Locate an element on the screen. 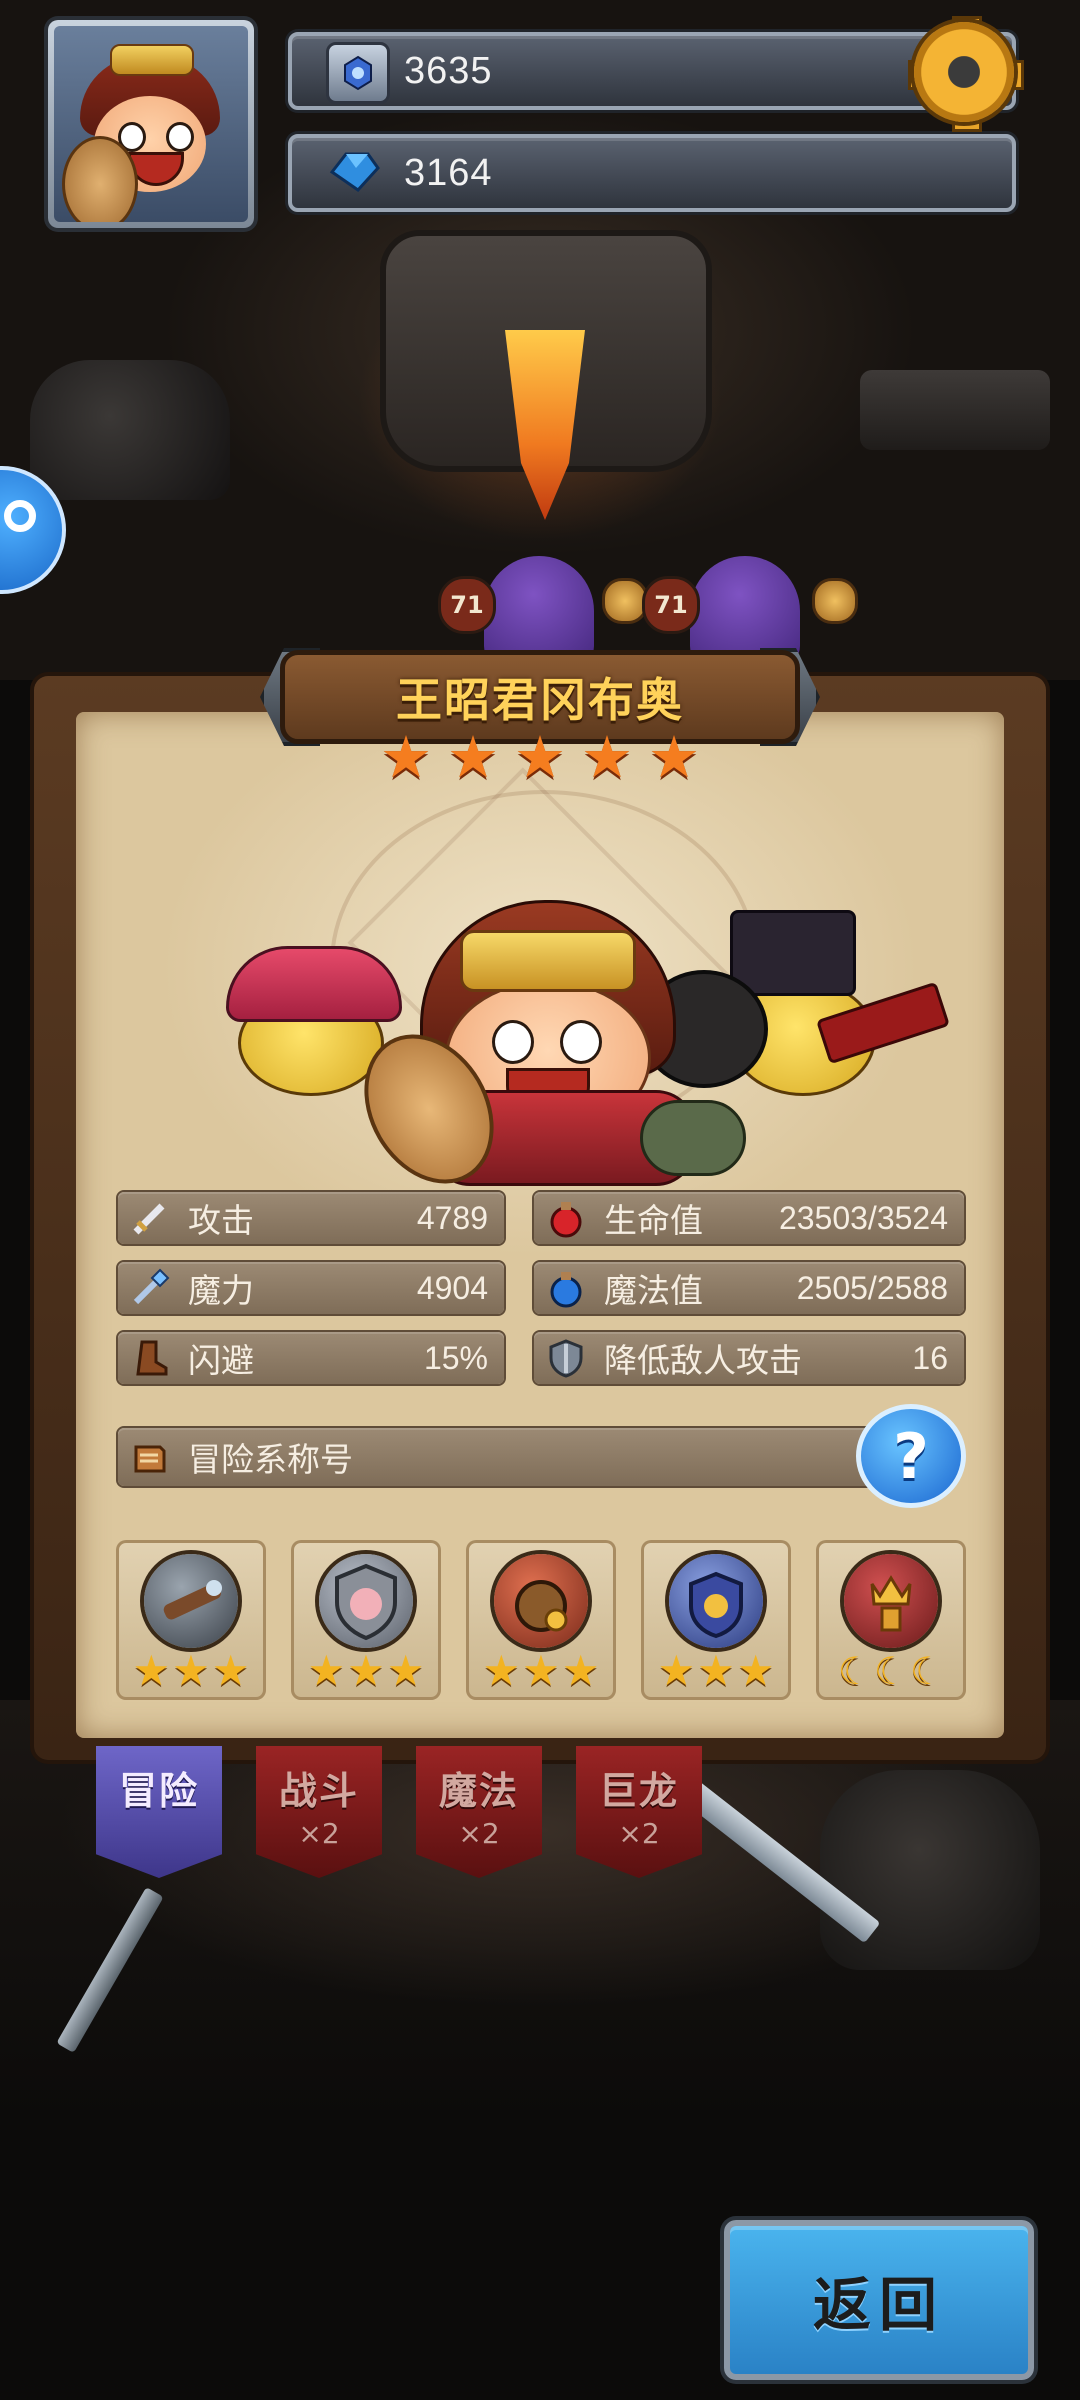 The height and width of the screenshot is (2400, 1080). coin-bag-icon is located at coordinates (541, 1601).